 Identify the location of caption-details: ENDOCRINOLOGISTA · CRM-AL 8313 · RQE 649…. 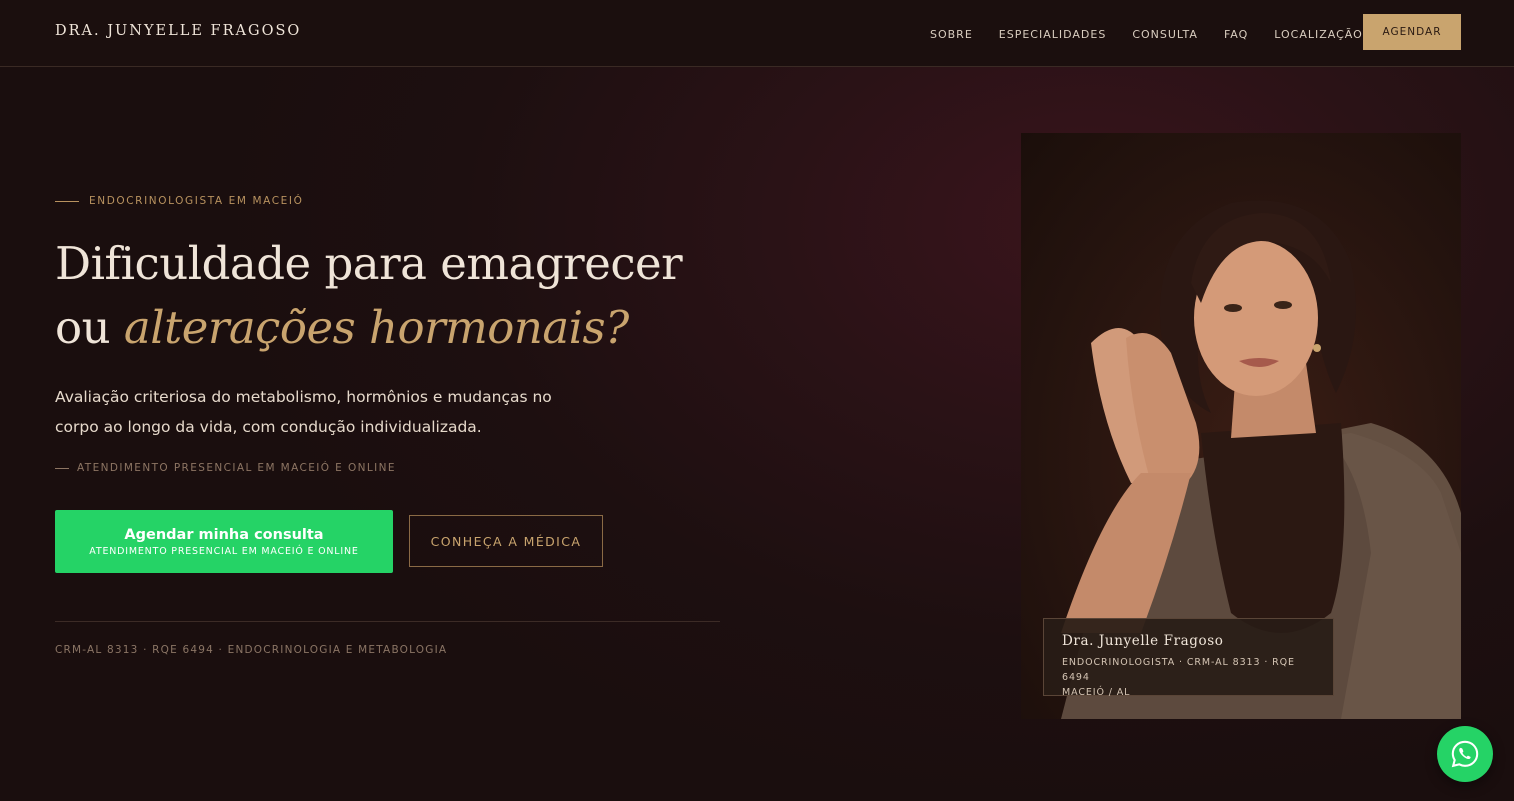
(1188, 677).